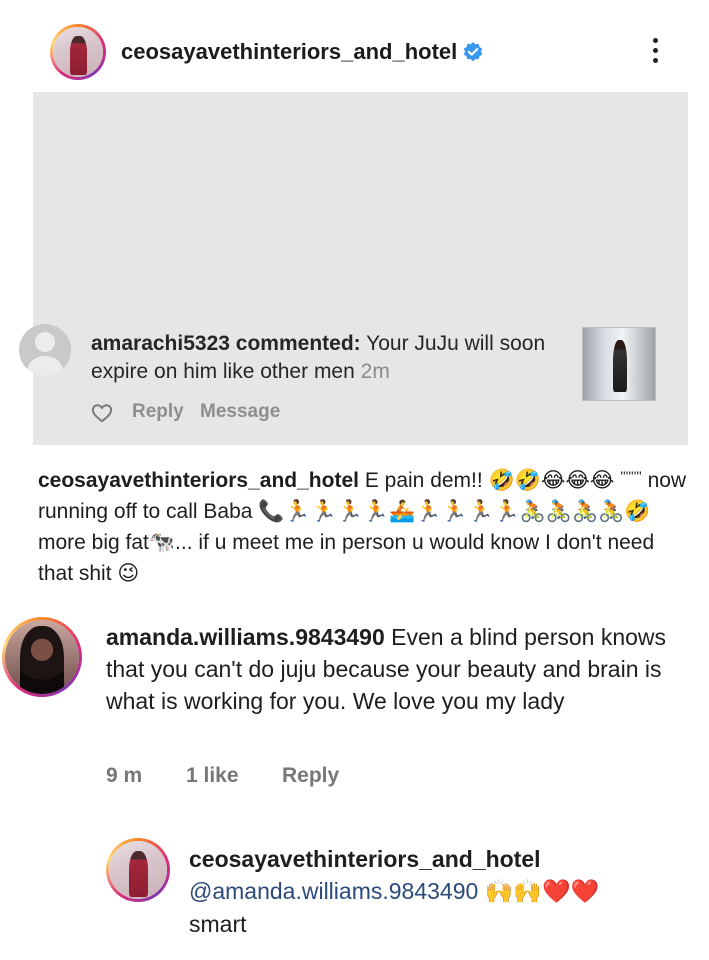 The width and height of the screenshot is (709, 960). I want to click on notification-reply-button: Reply, so click(158, 412).